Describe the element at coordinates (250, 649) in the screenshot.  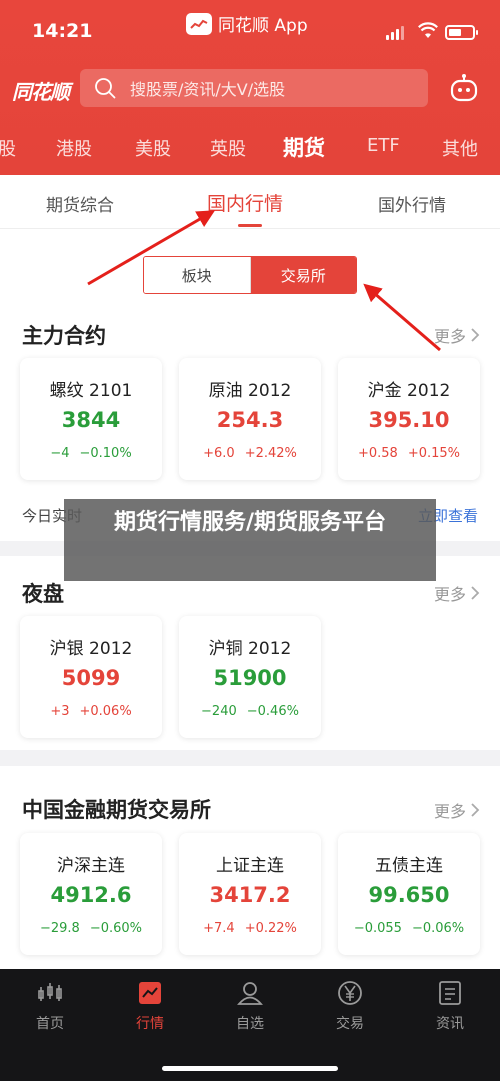
I see `quote-name: 沪铜 2012` at that location.